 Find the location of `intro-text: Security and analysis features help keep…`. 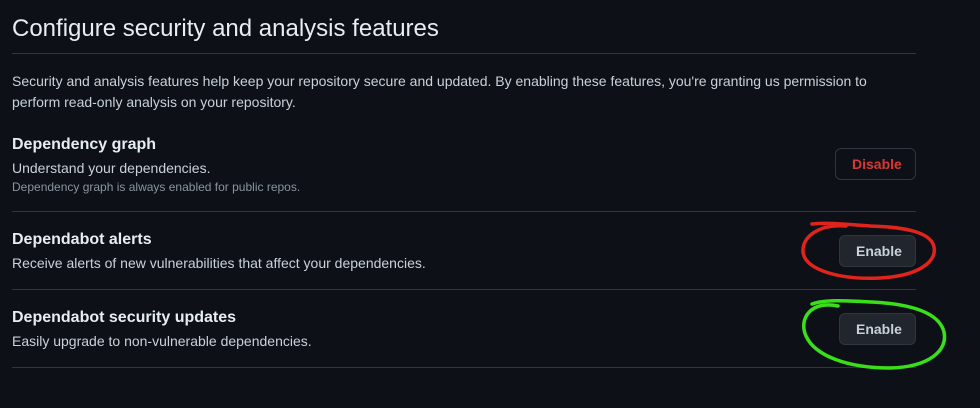

intro-text: Security and analysis features help keep… is located at coordinates (439, 91).